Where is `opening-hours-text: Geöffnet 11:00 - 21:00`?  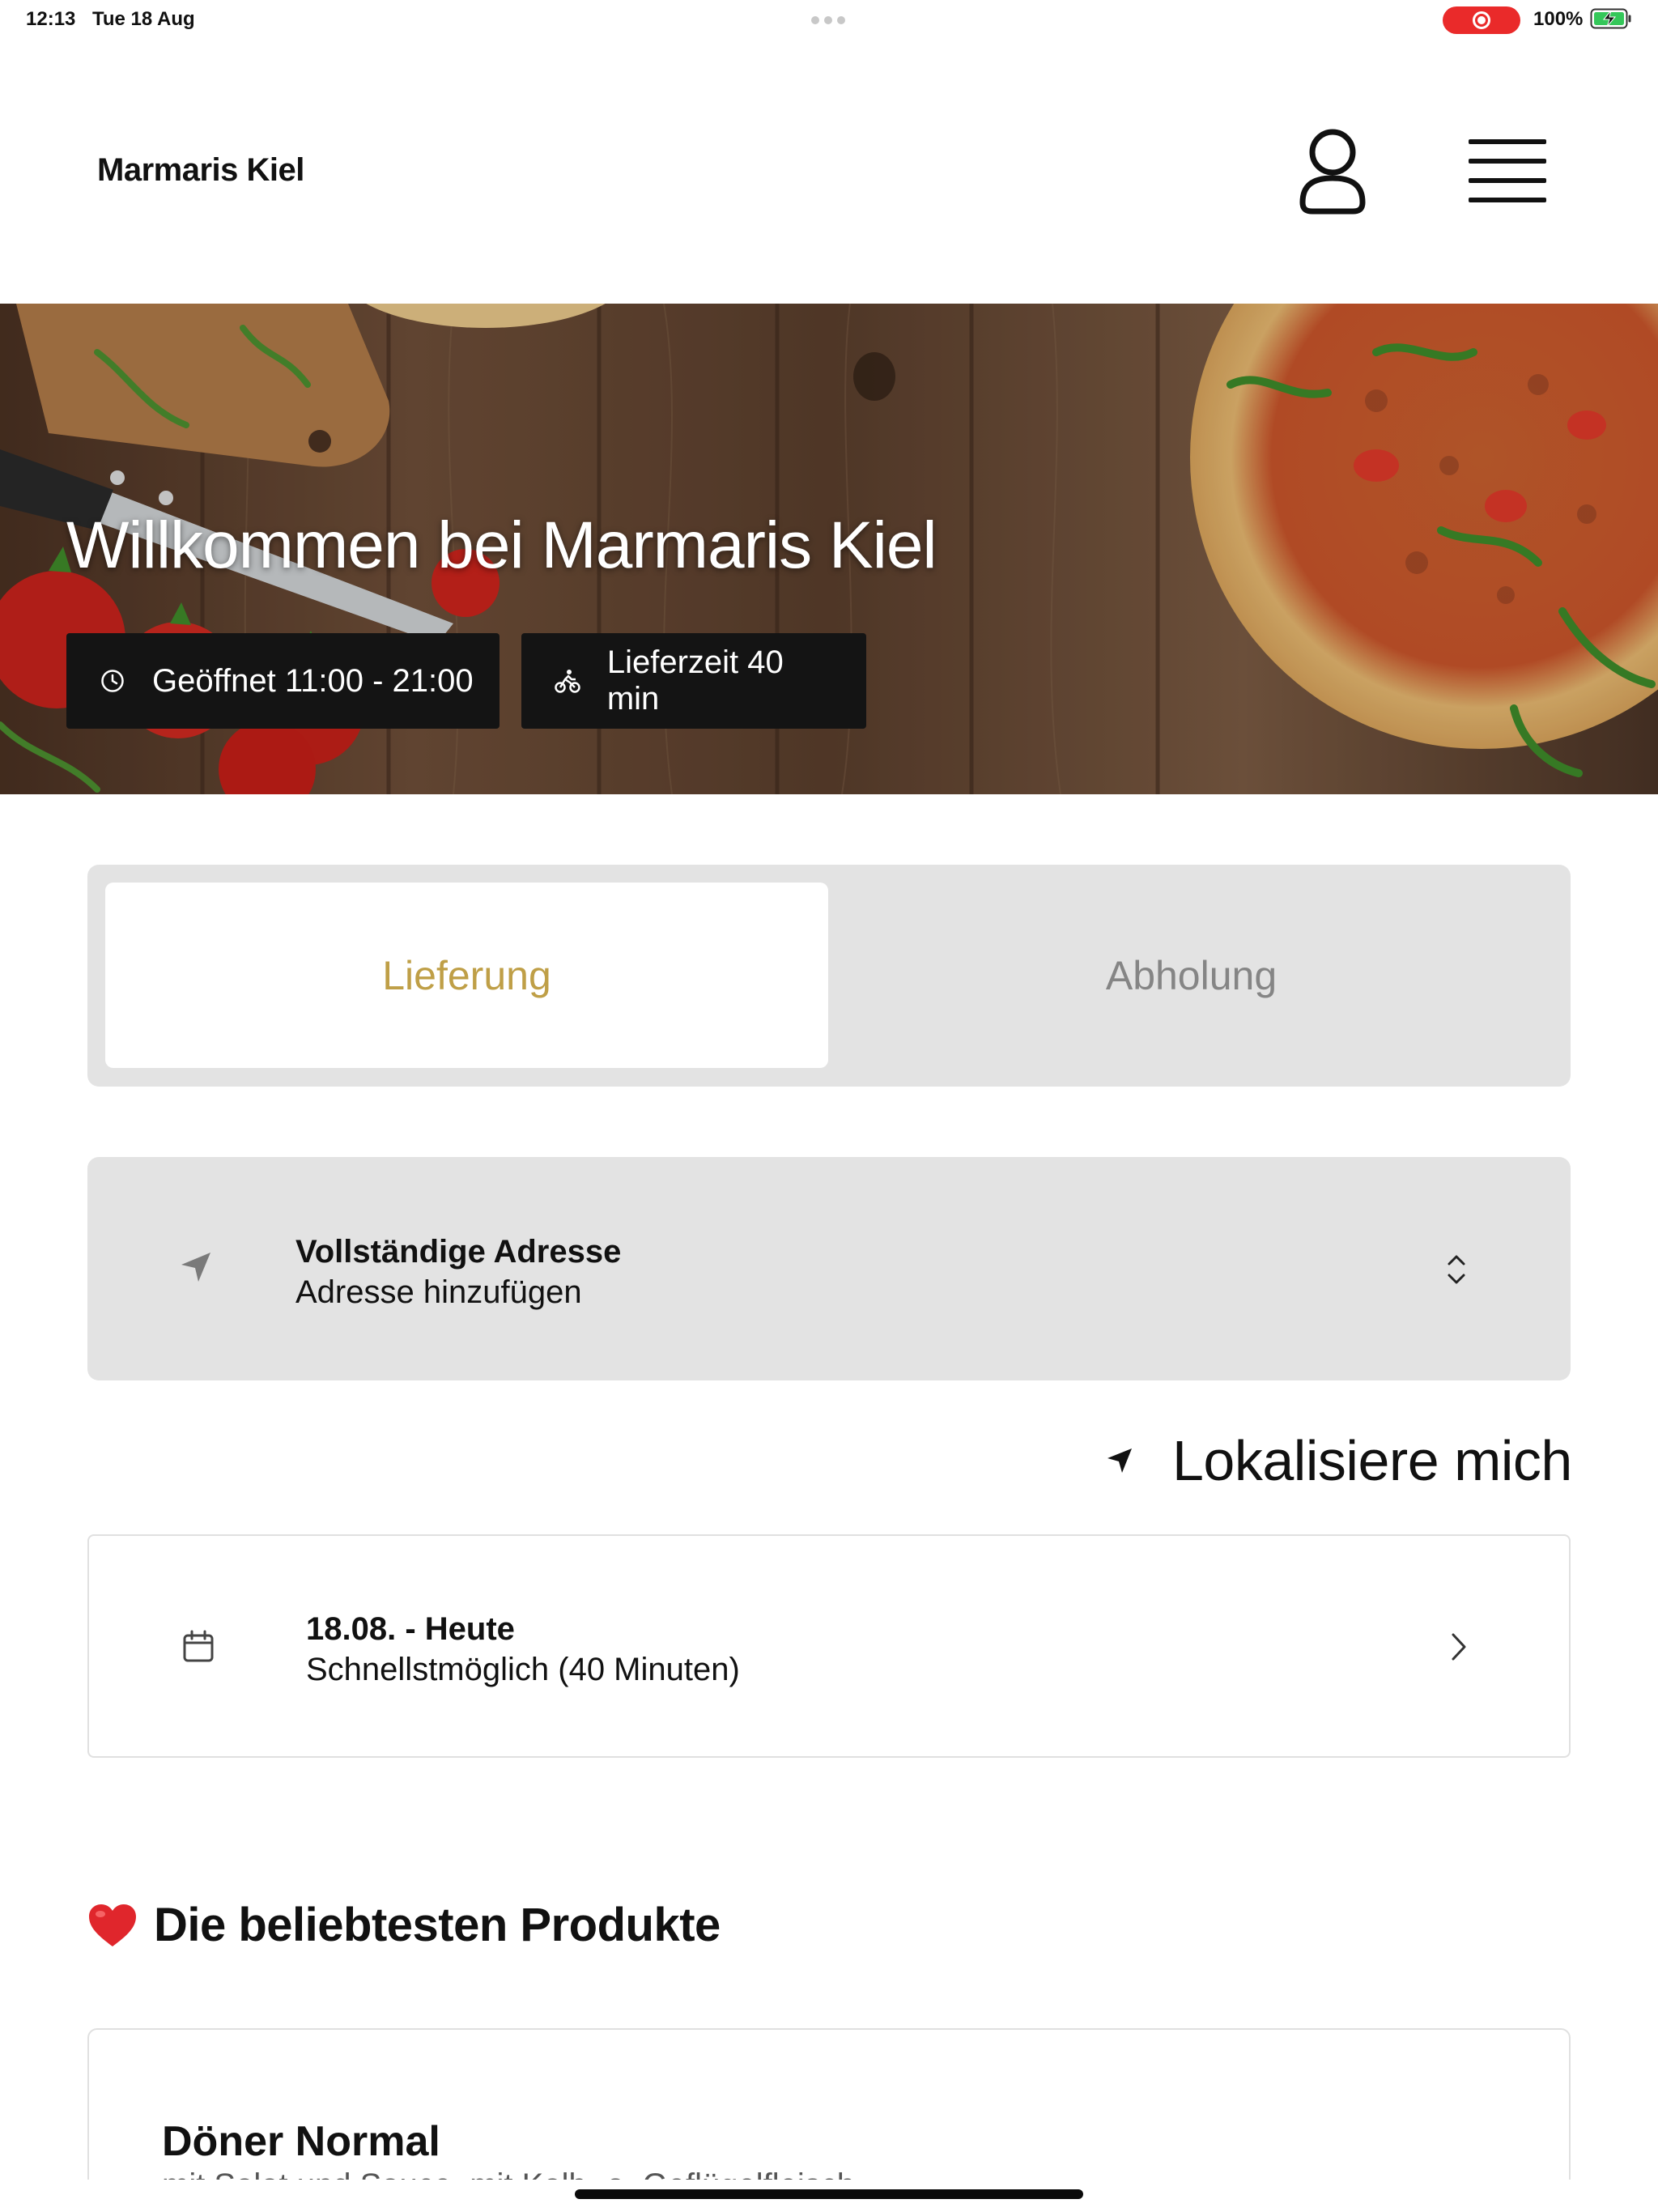 opening-hours-text: Geöffnet 11:00 - 21:00 is located at coordinates (313, 681).